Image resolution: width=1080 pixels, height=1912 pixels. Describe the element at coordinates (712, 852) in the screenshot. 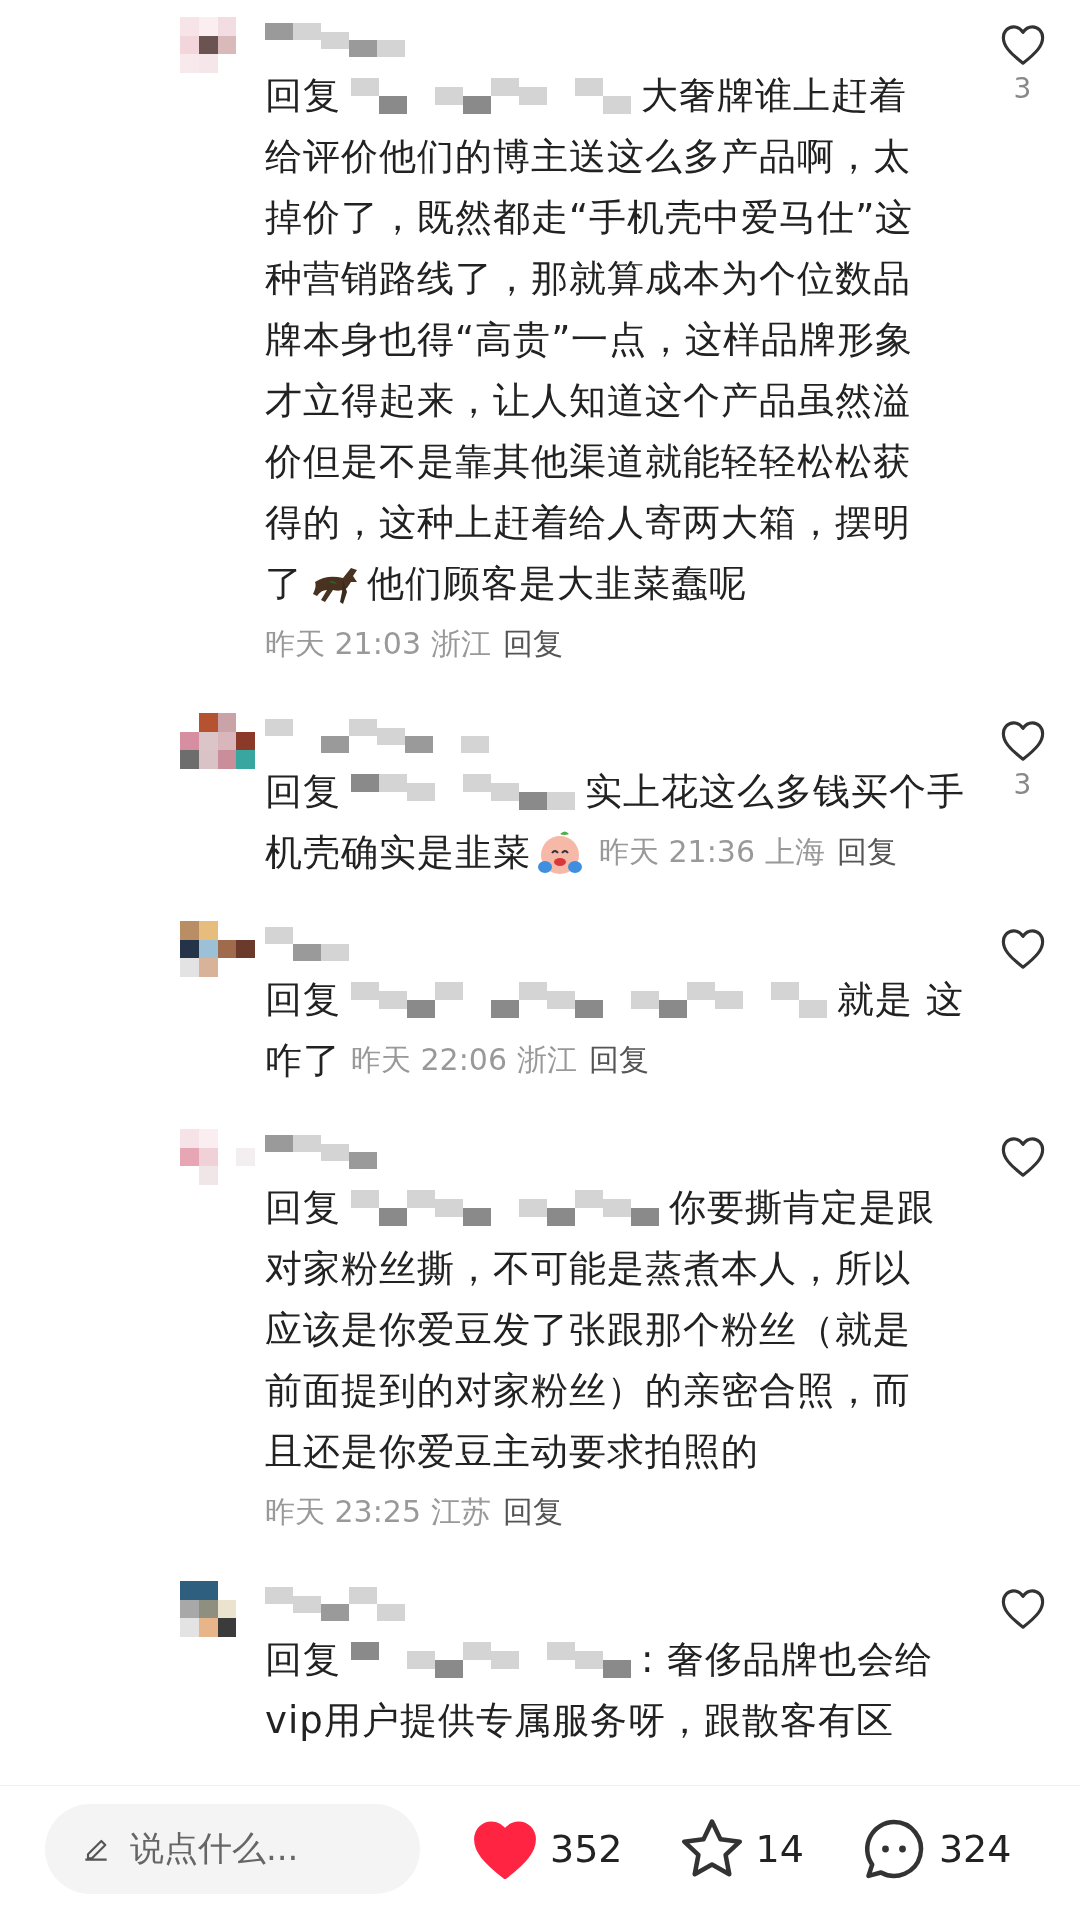

I see `comment-meta: 昨天 21:36 上海` at that location.